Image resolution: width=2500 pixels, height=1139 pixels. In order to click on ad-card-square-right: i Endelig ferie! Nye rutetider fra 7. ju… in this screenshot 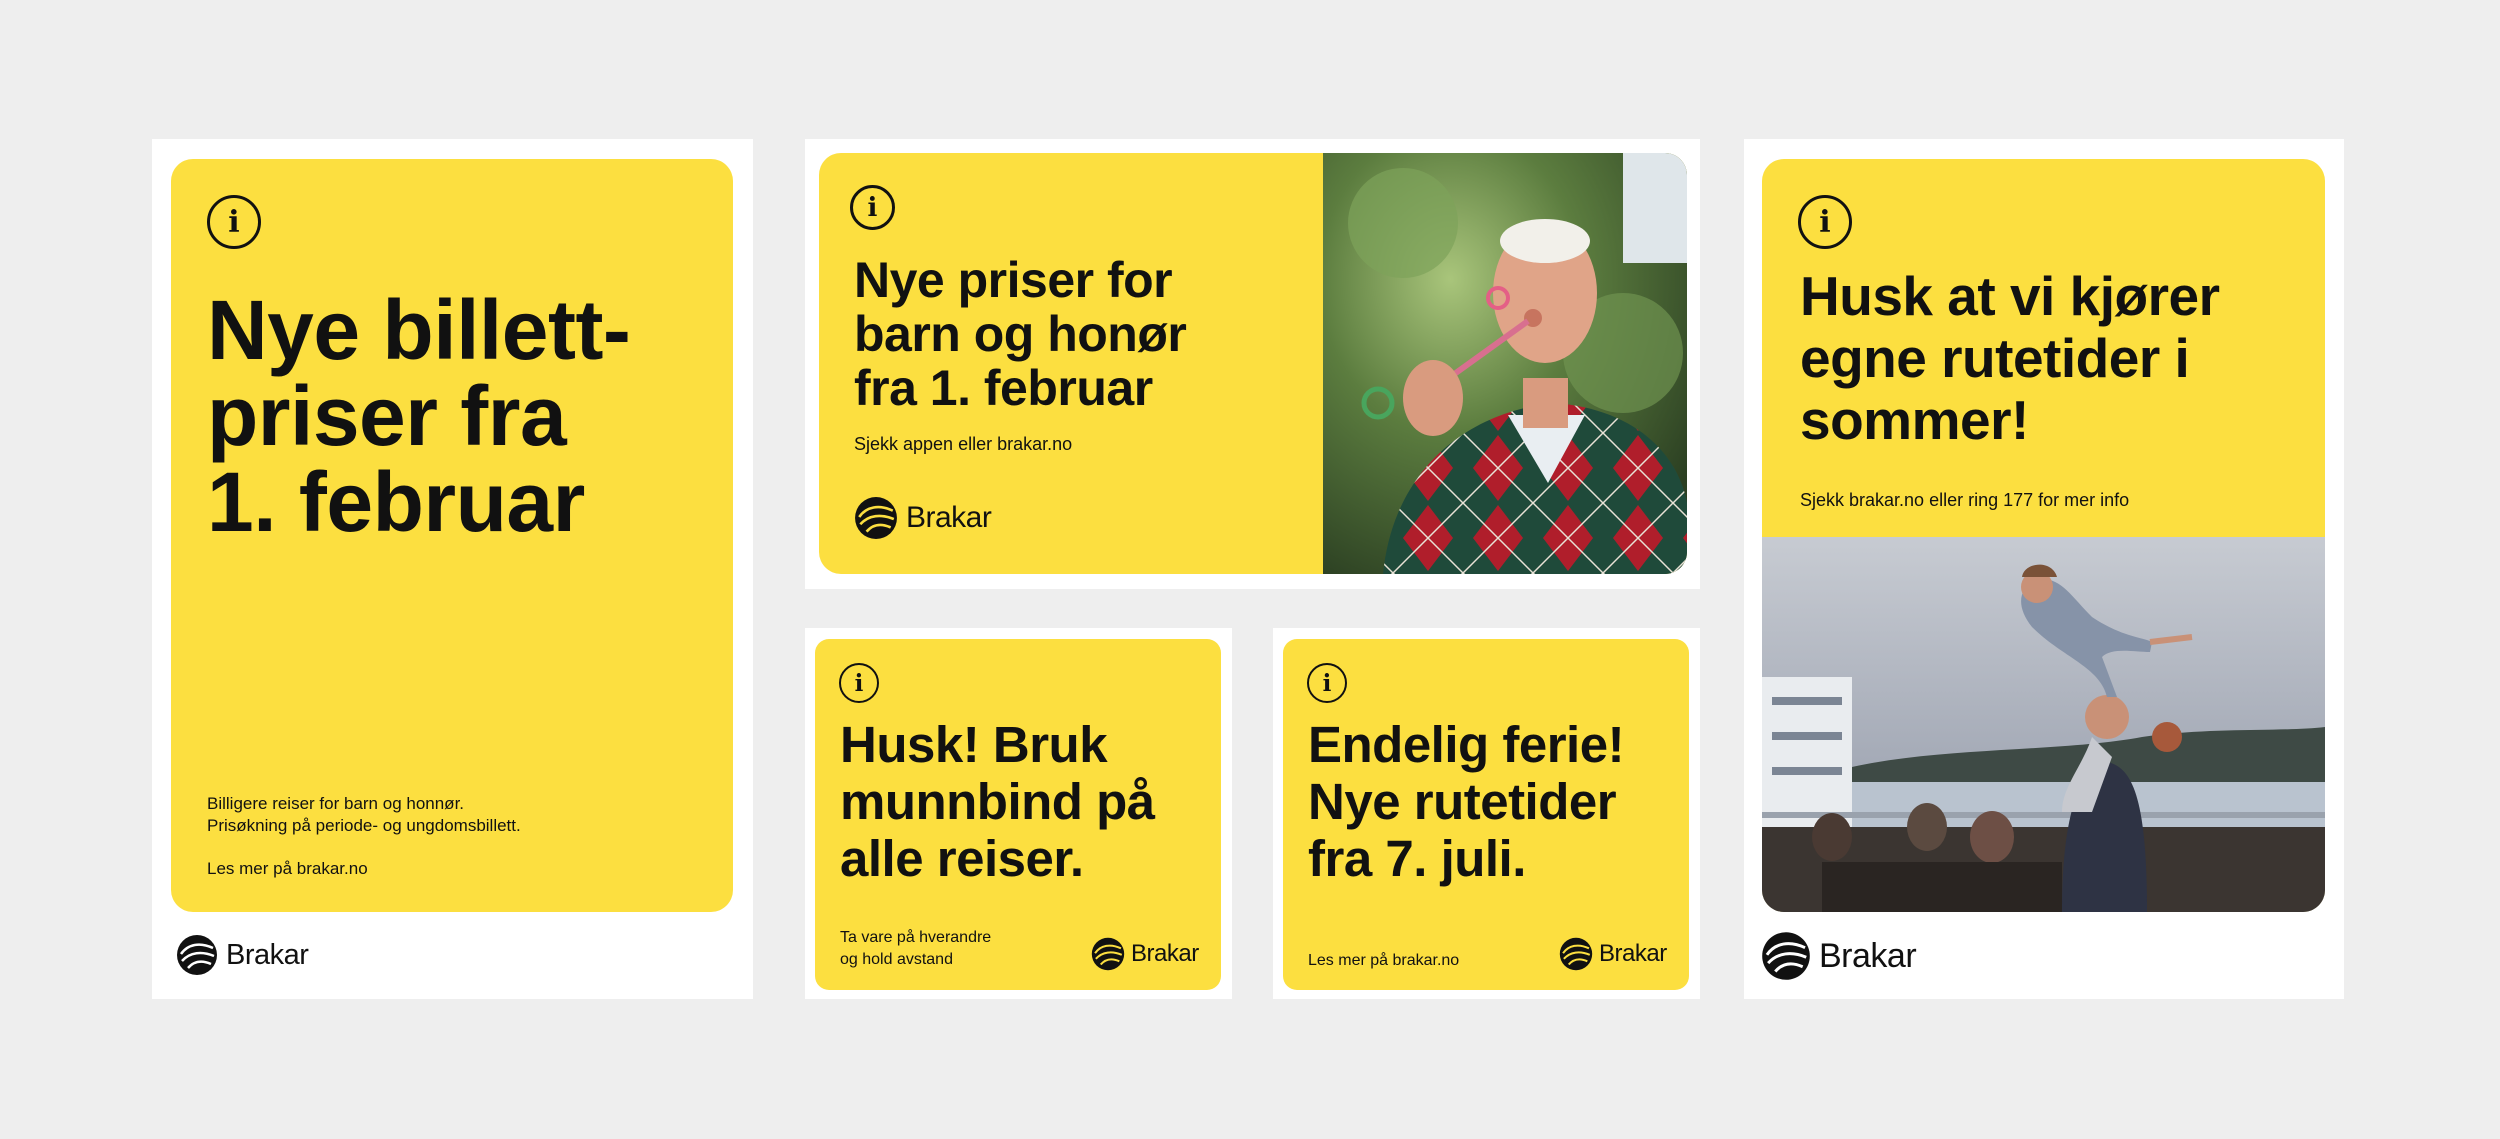, I will do `click(1486, 814)`.